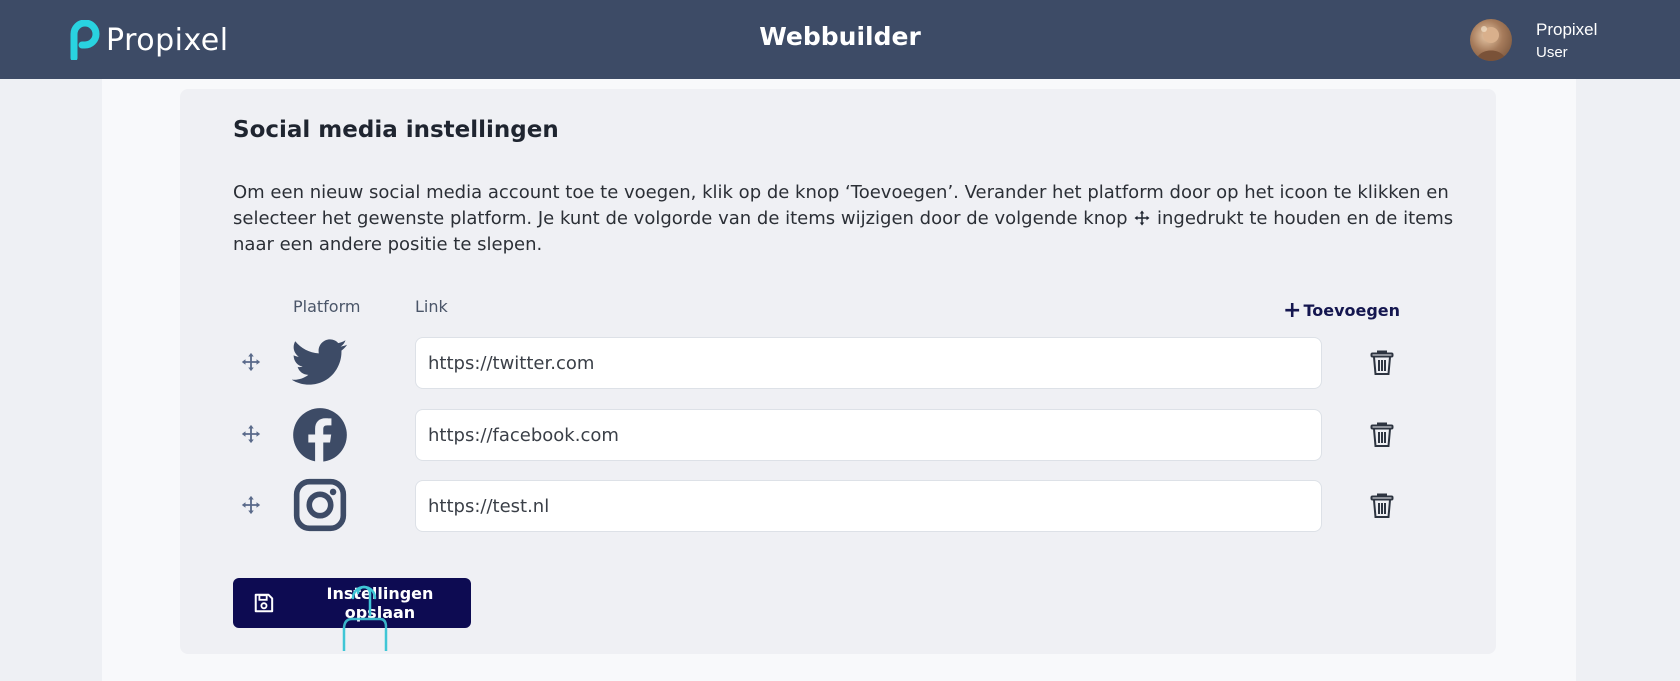 Image resolution: width=1680 pixels, height=681 pixels. Describe the element at coordinates (1142, 218) in the screenshot. I see `move-icon` at that location.